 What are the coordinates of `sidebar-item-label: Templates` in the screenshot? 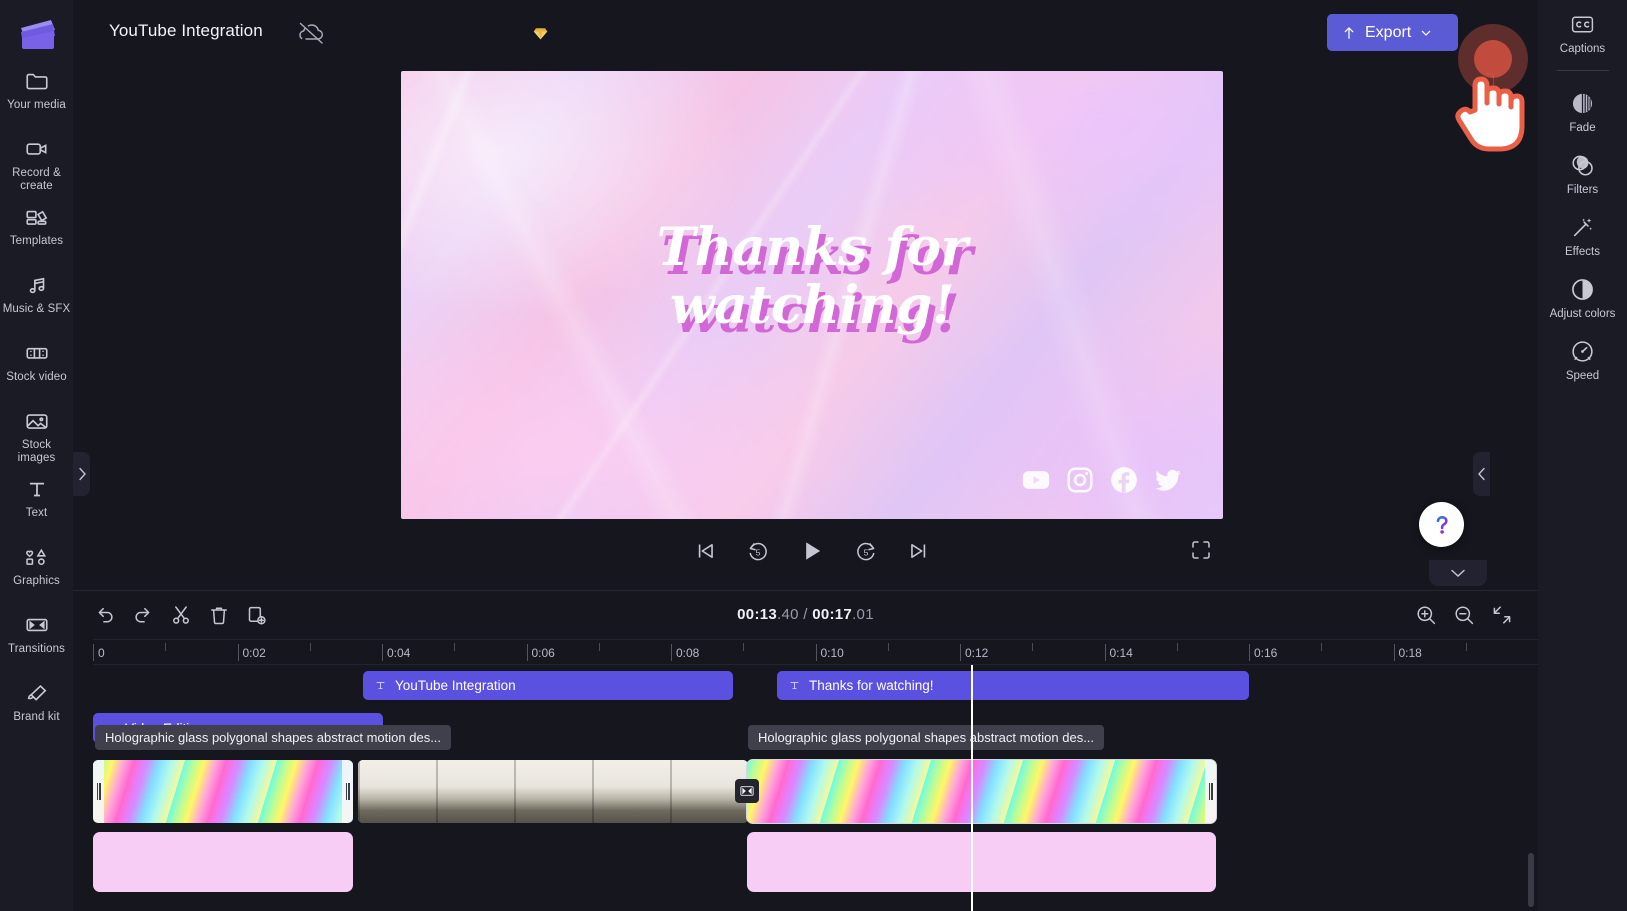 It's located at (36, 241).